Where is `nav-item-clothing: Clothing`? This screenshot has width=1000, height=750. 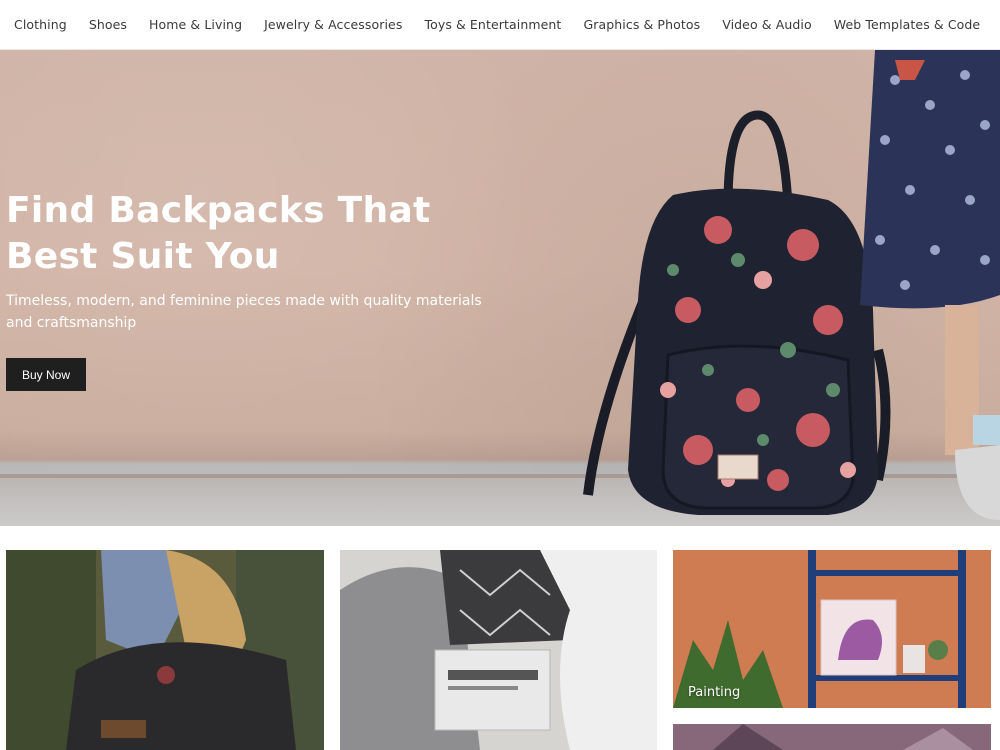
nav-item-clothing: Clothing is located at coordinates (40, 24).